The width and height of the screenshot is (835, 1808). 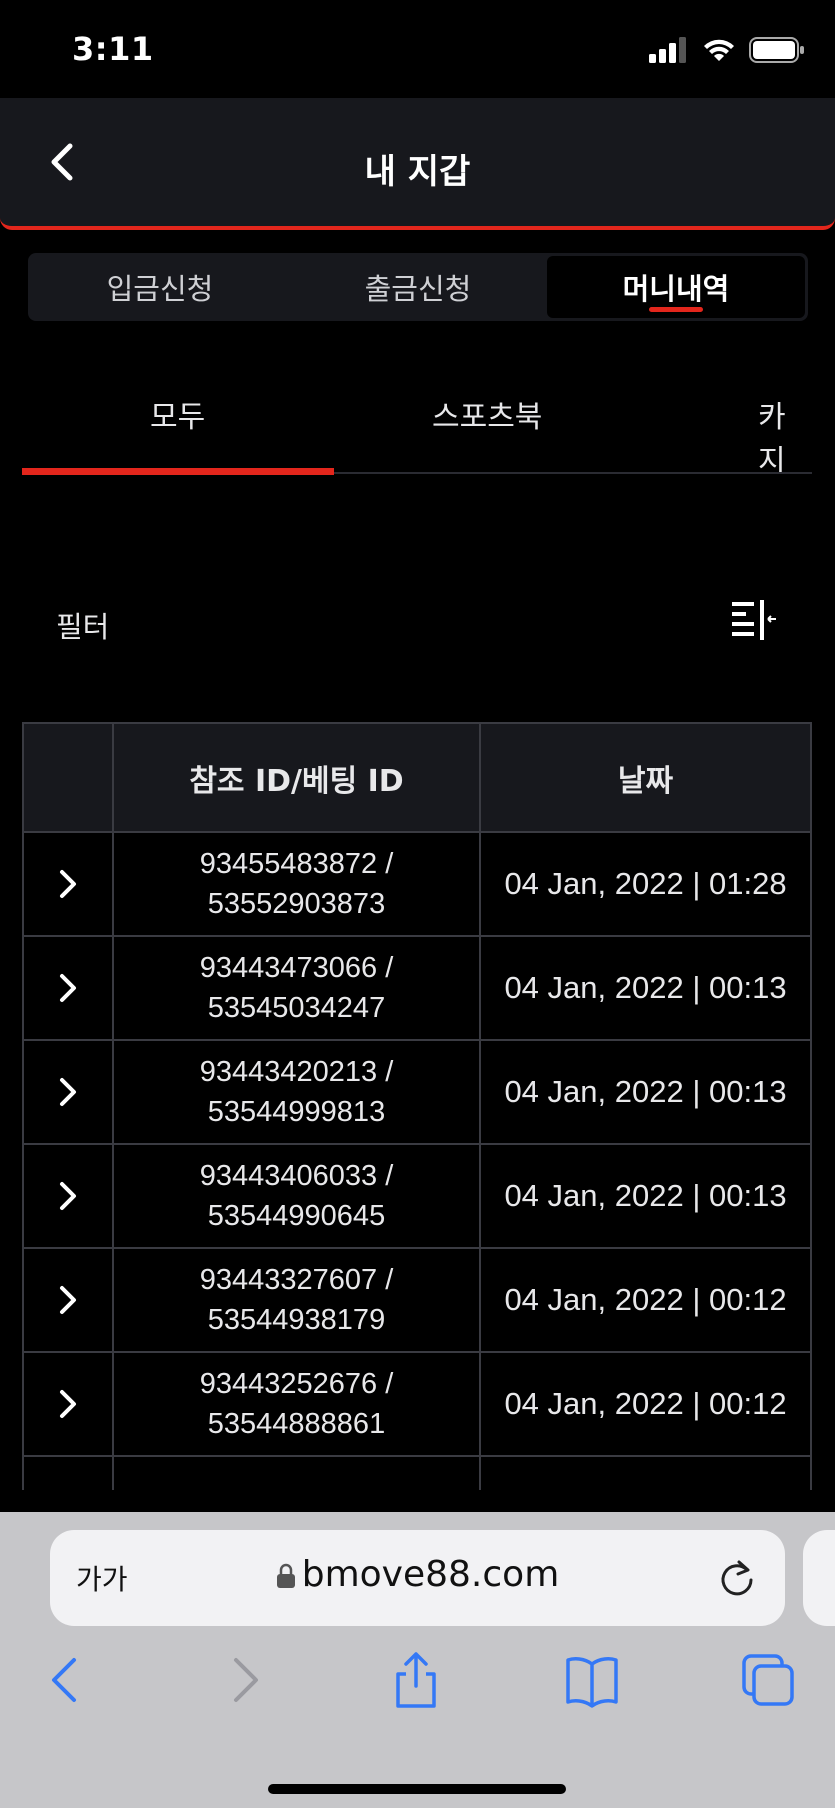 What do you see at coordinates (295, 884) in the screenshot?
I see `reference-id-cell: 93455483872 / 53552903873` at bounding box center [295, 884].